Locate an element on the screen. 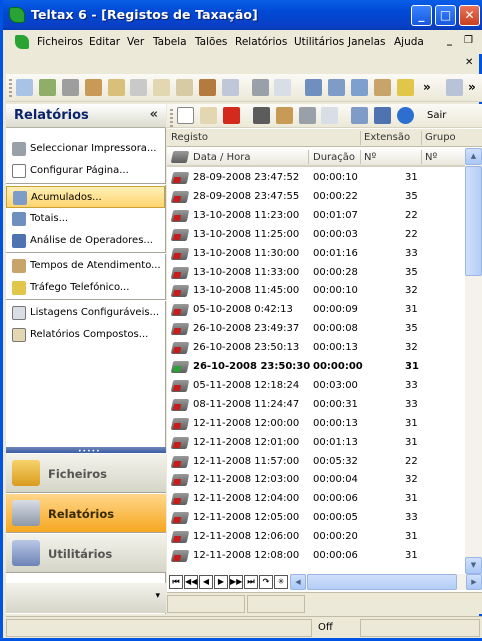  print-grid-icon is located at coordinates (307, 115).